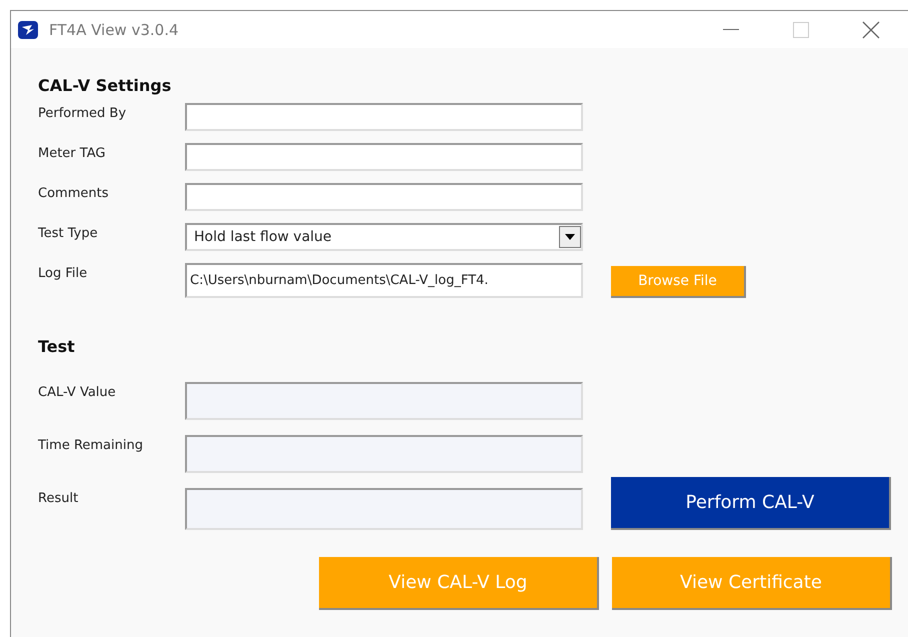 This screenshot has height=637, width=908. Describe the element at coordinates (77, 392) in the screenshot. I see `field-label: CAL-V Value` at that location.